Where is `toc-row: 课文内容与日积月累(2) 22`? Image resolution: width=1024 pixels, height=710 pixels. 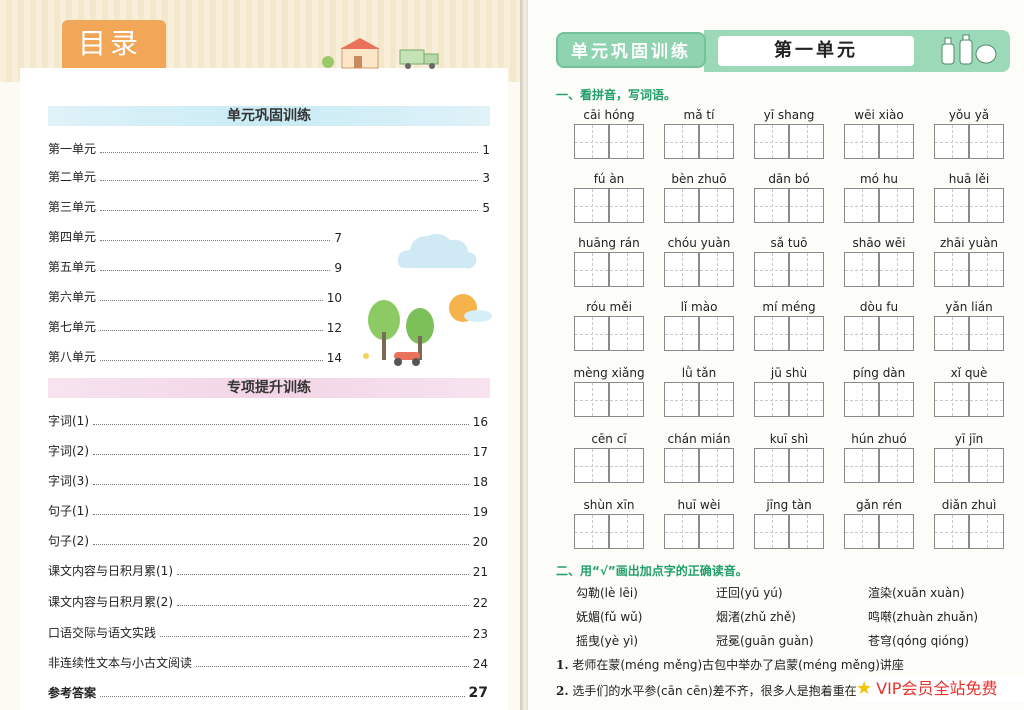 toc-row: 课文内容与日积月累(2) 22 is located at coordinates (268, 601).